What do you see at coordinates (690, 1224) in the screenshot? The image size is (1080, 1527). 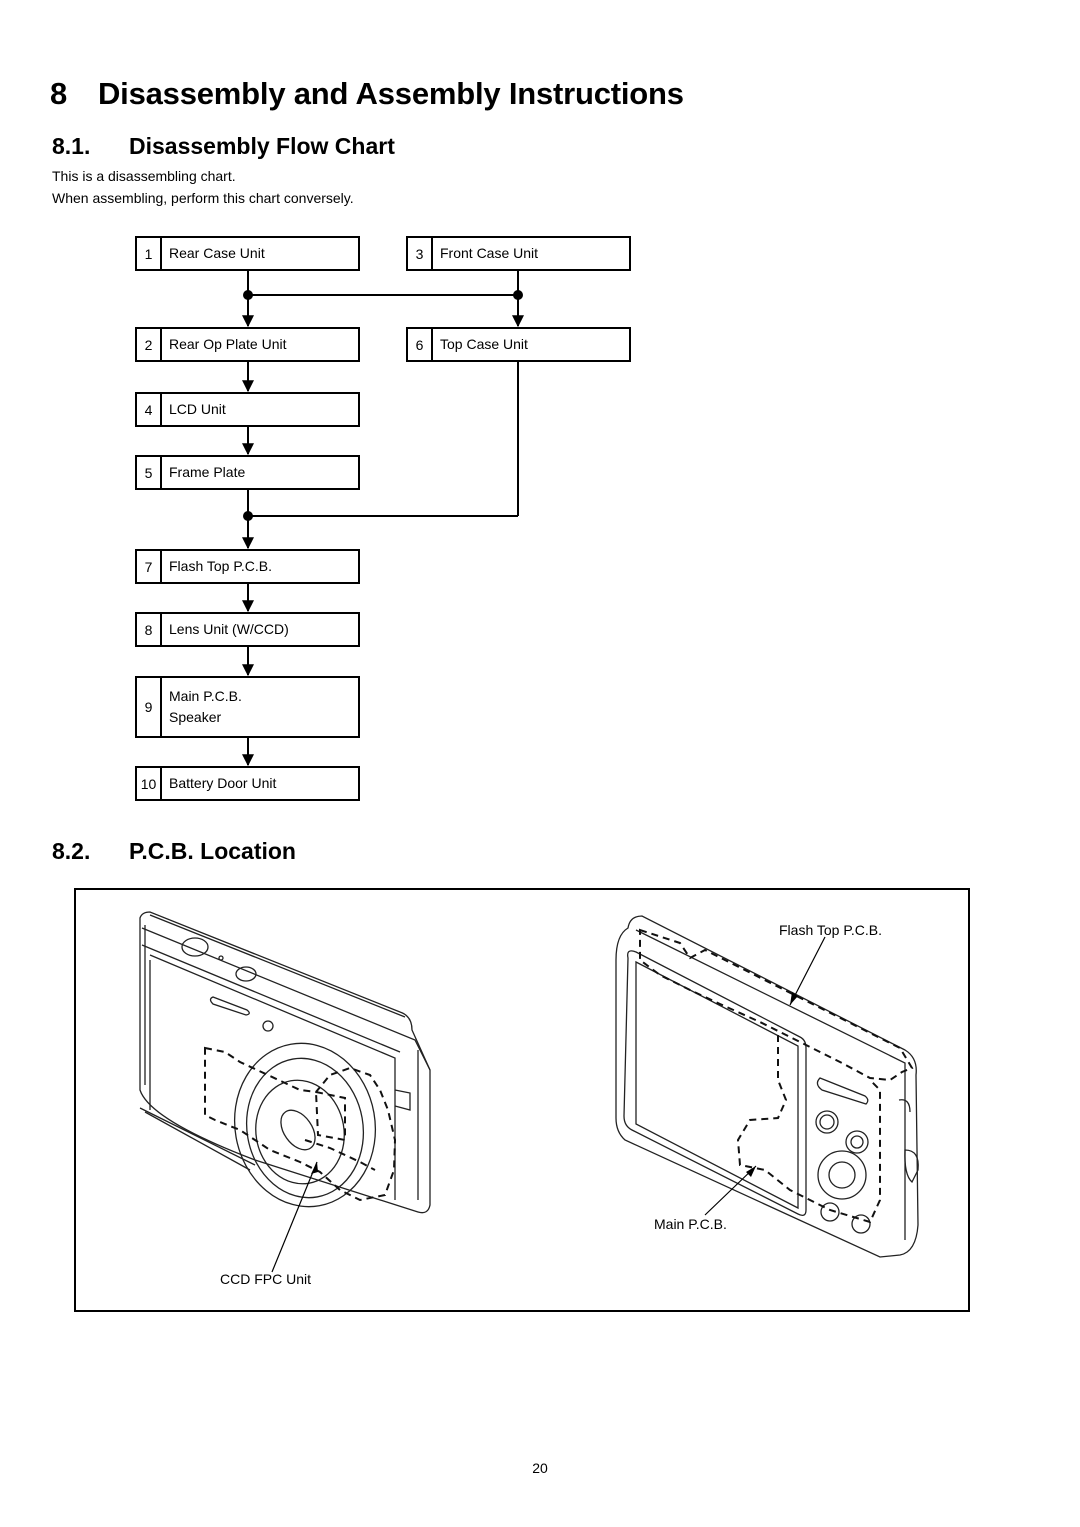 I see `callout-main-pcb: Main P.C.B.` at bounding box center [690, 1224].